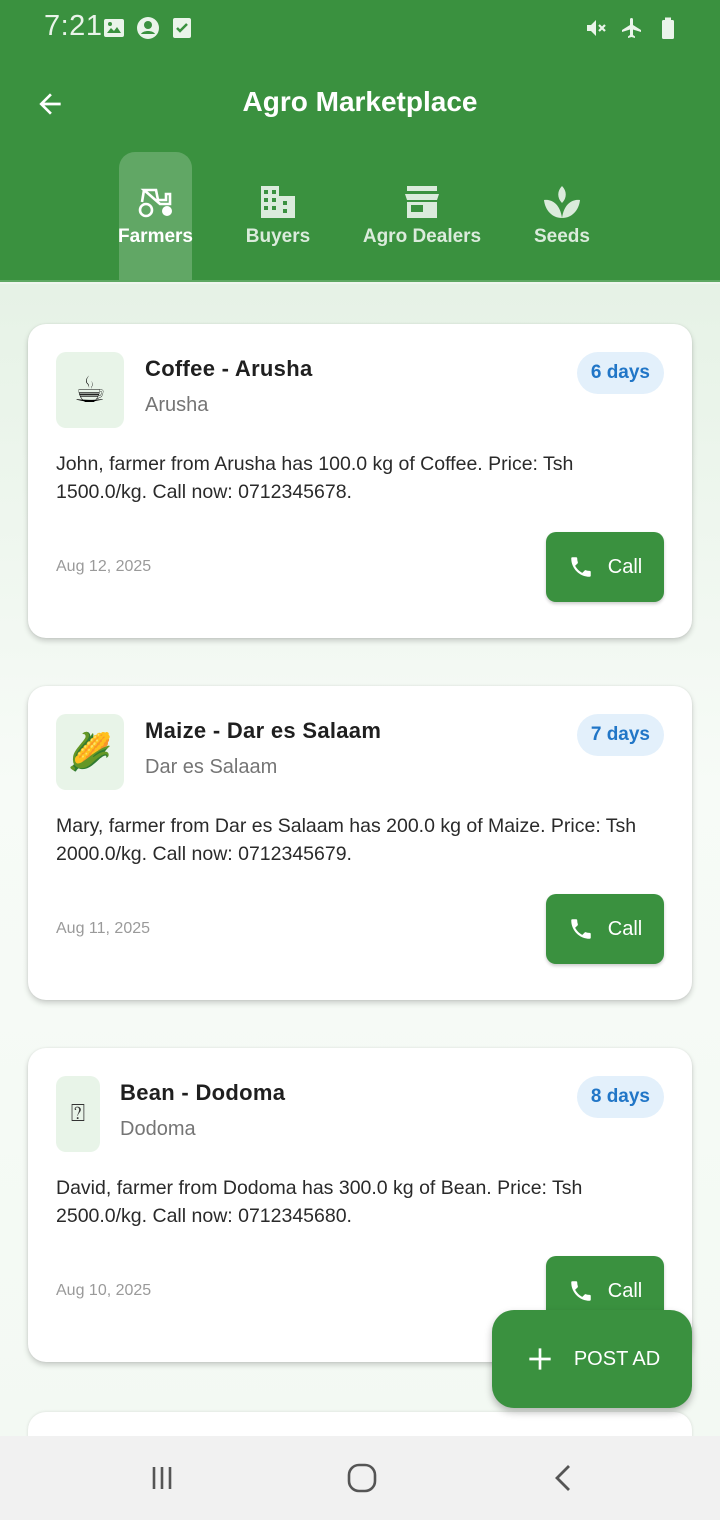  What do you see at coordinates (620, 373) in the screenshot?
I see `days-badge: 6 days` at bounding box center [620, 373].